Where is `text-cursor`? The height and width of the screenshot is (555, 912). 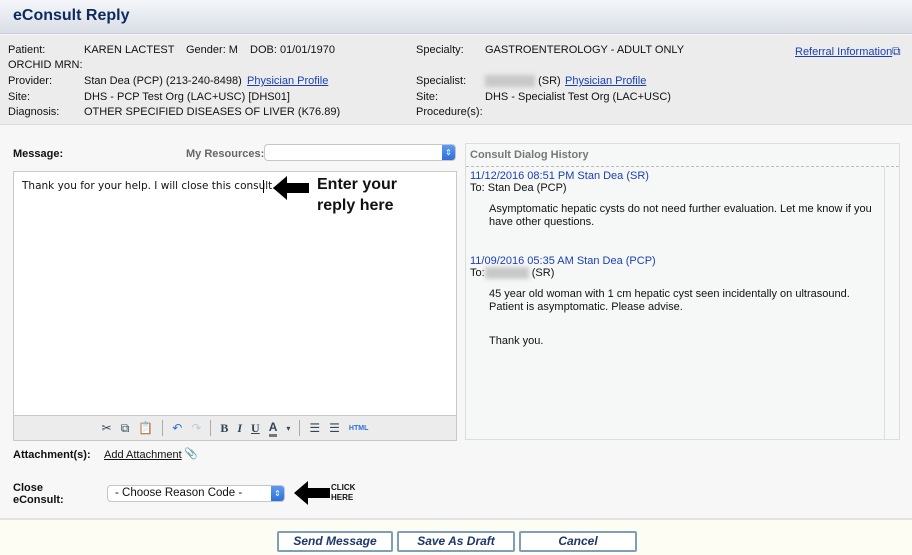
text-cursor is located at coordinates (263, 186).